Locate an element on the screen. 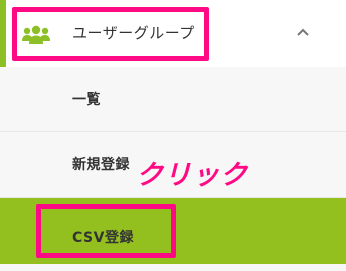  csv-highlight-box is located at coordinates (106, 231).